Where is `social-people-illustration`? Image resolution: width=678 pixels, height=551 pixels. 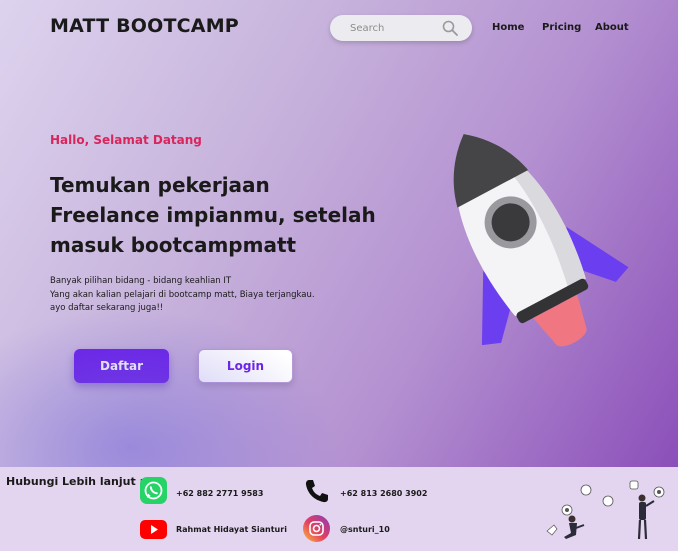
social-people-illustration is located at coordinates (605, 510).